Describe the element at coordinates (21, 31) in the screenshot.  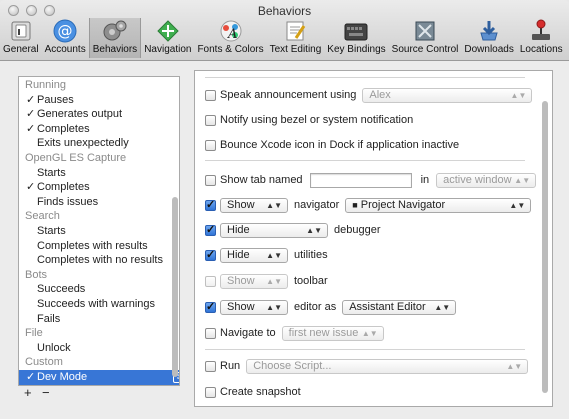
I see `switch-icon` at that location.